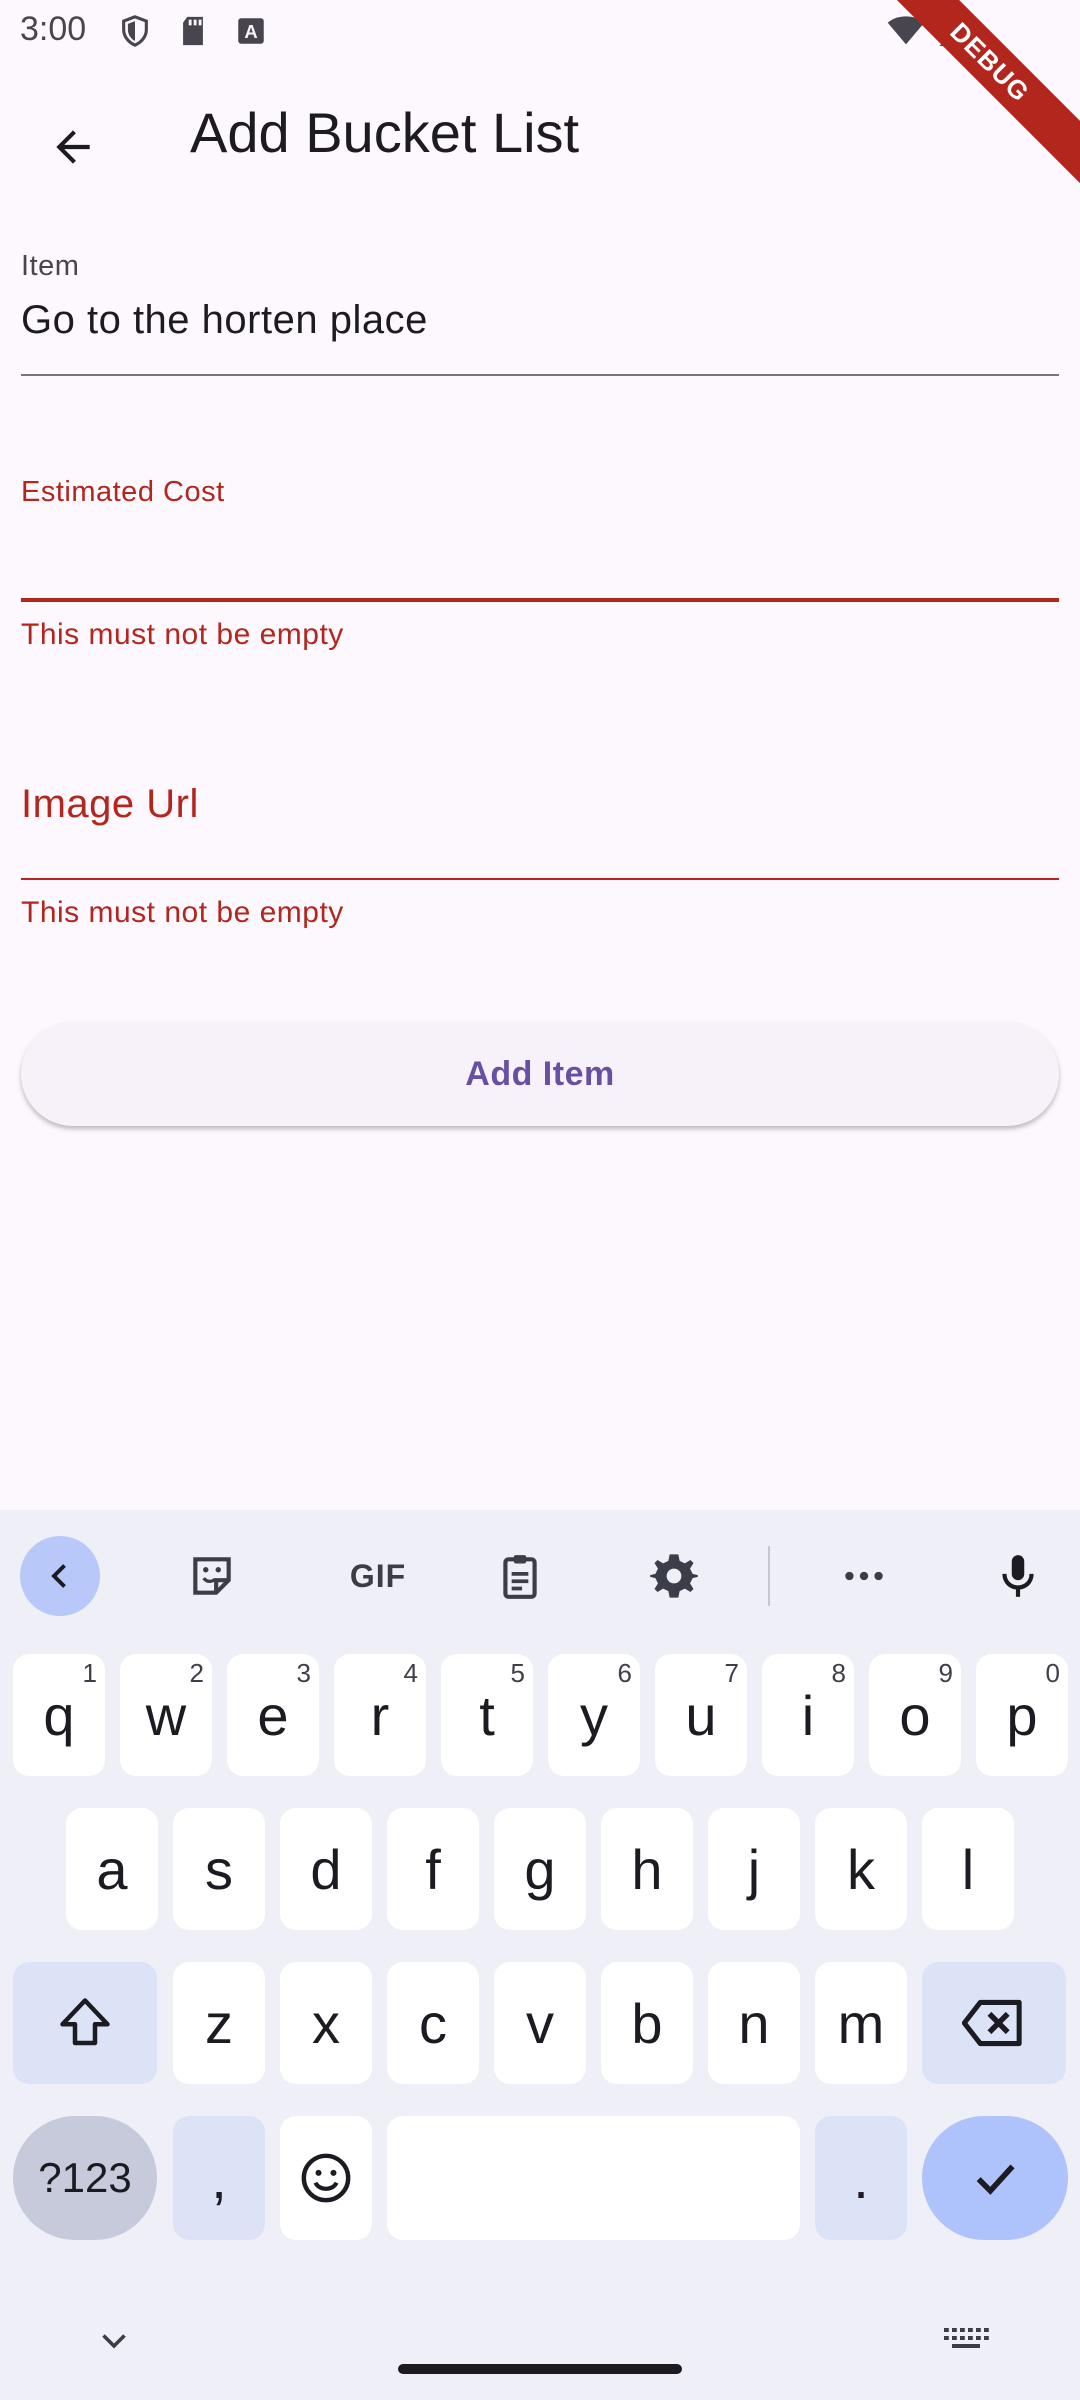 The height and width of the screenshot is (2400, 1080). I want to click on key-x: x, so click(326, 2023).